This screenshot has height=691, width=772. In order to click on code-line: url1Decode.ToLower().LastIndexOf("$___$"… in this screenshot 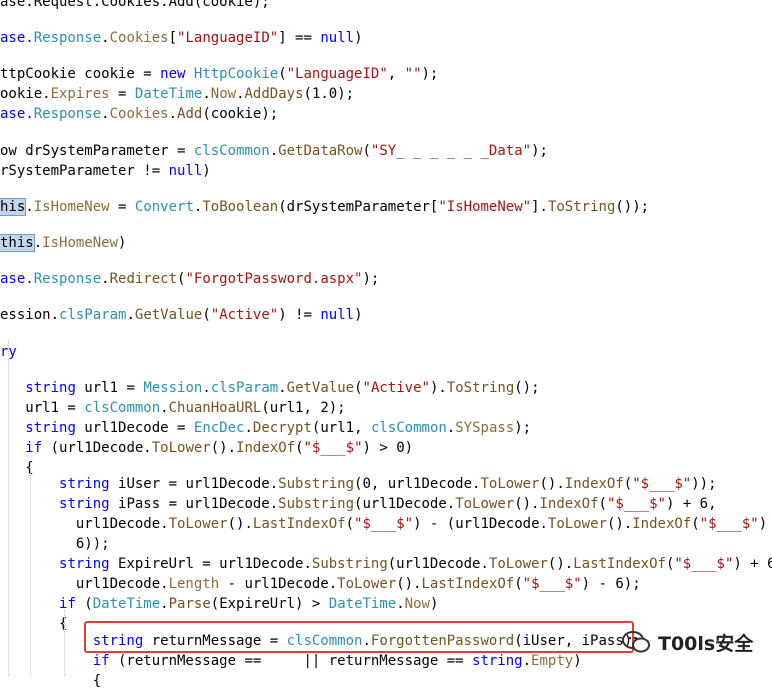, I will do `click(386, 524)`.